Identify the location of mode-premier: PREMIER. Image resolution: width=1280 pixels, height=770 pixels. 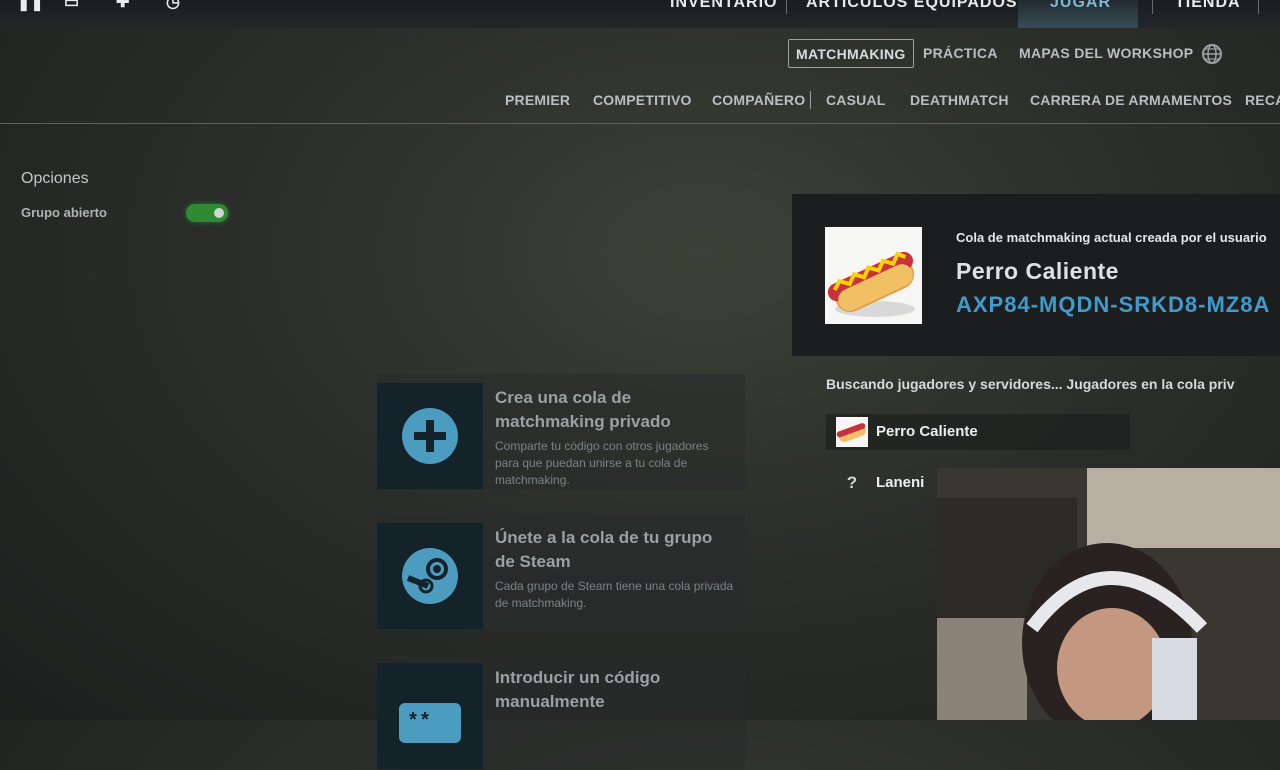
(537, 100).